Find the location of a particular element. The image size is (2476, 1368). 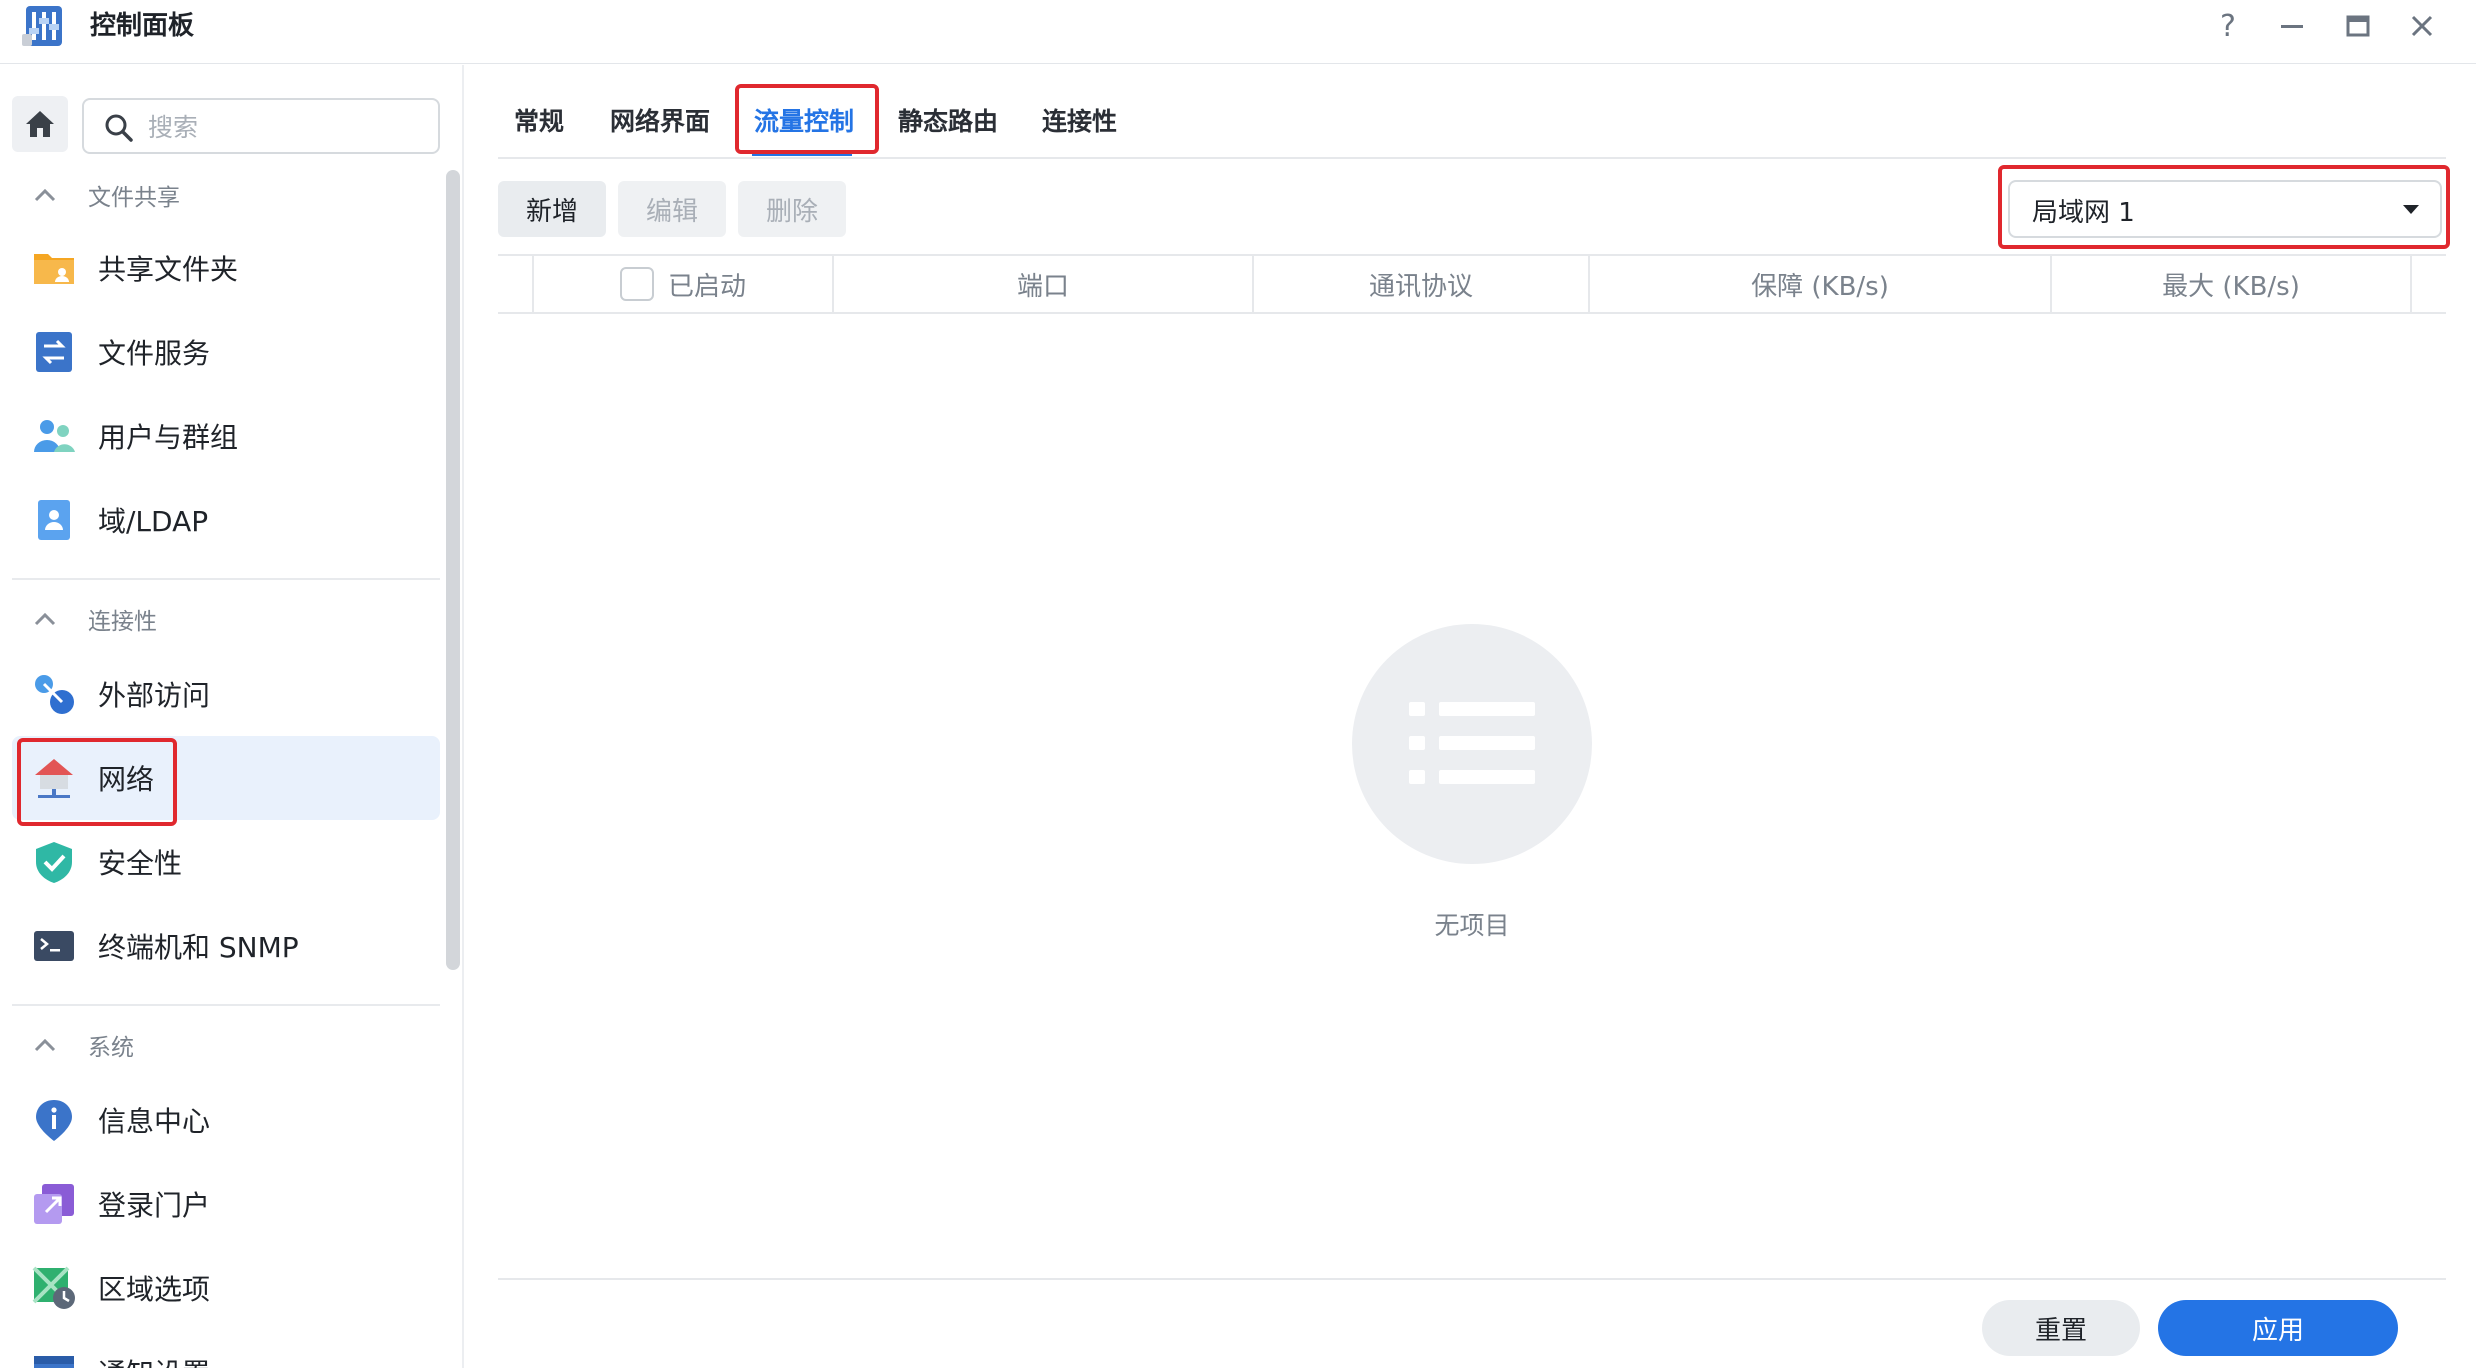

sidebar-item-notification: 通知设置 is located at coordinates (226, 1349).